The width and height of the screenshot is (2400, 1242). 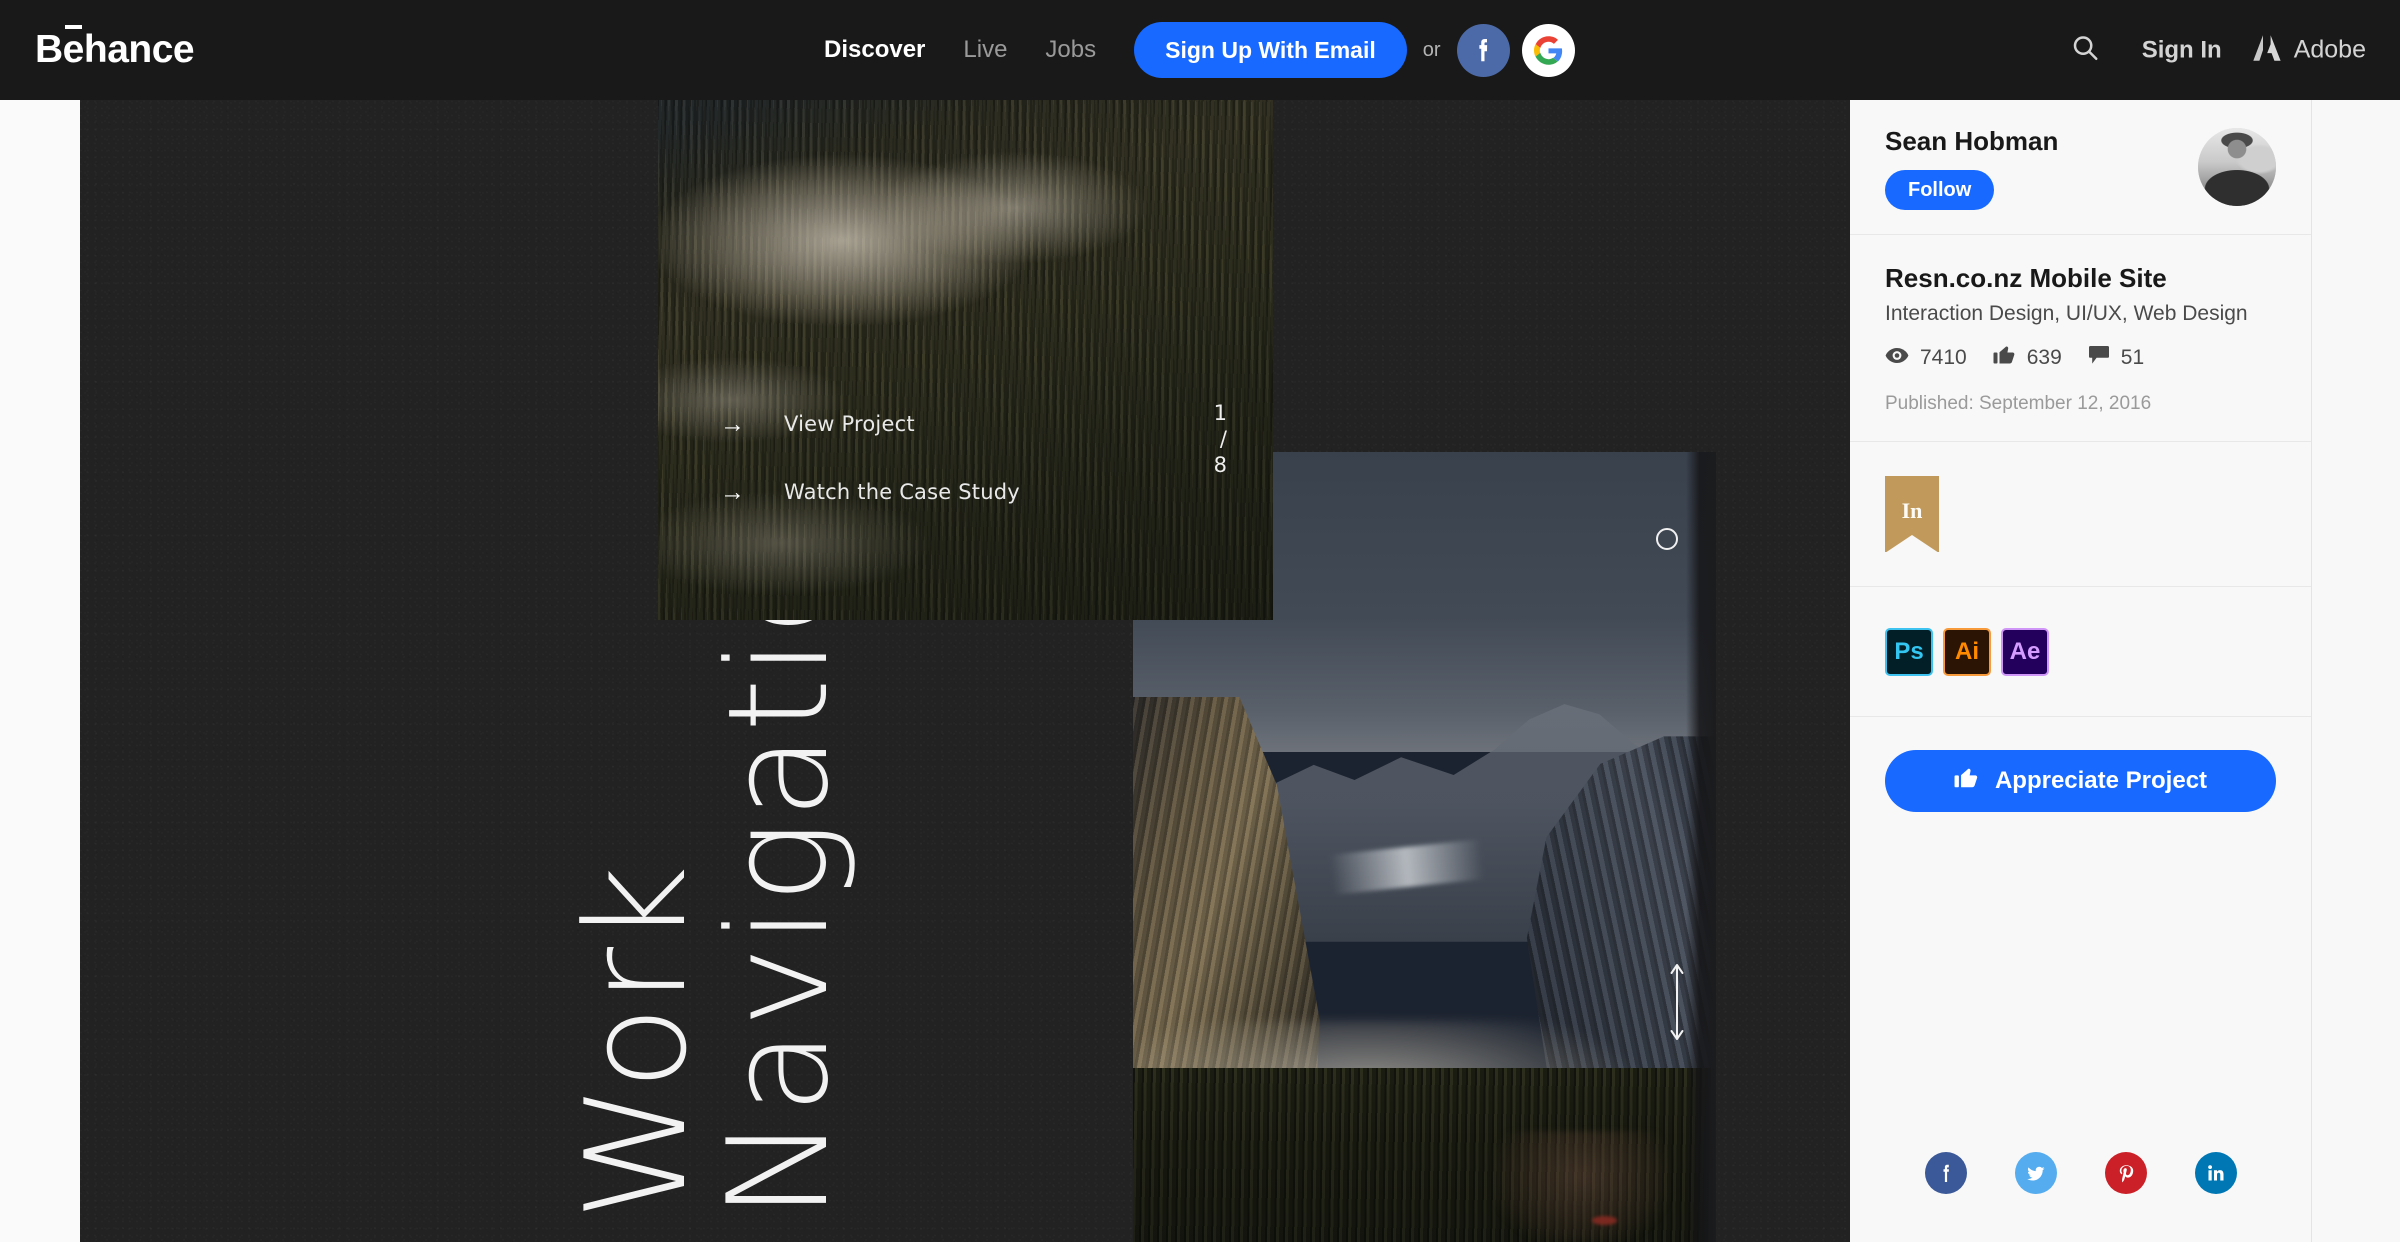 I want to click on behance-logo: Behance, so click(x=115, y=48).